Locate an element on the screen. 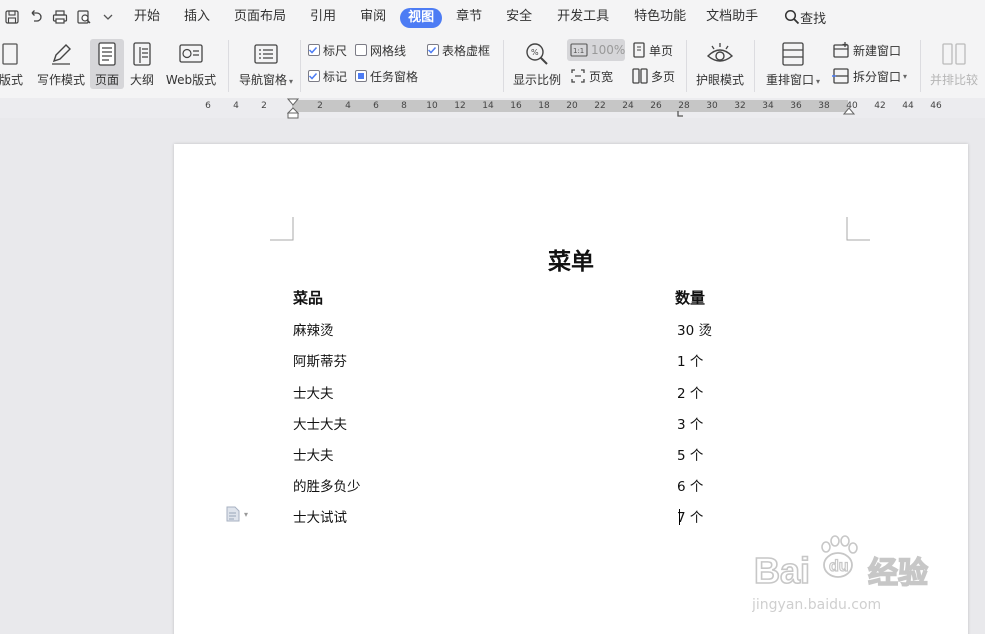  tab-chapter: 章节 is located at coordinates (469, 17).